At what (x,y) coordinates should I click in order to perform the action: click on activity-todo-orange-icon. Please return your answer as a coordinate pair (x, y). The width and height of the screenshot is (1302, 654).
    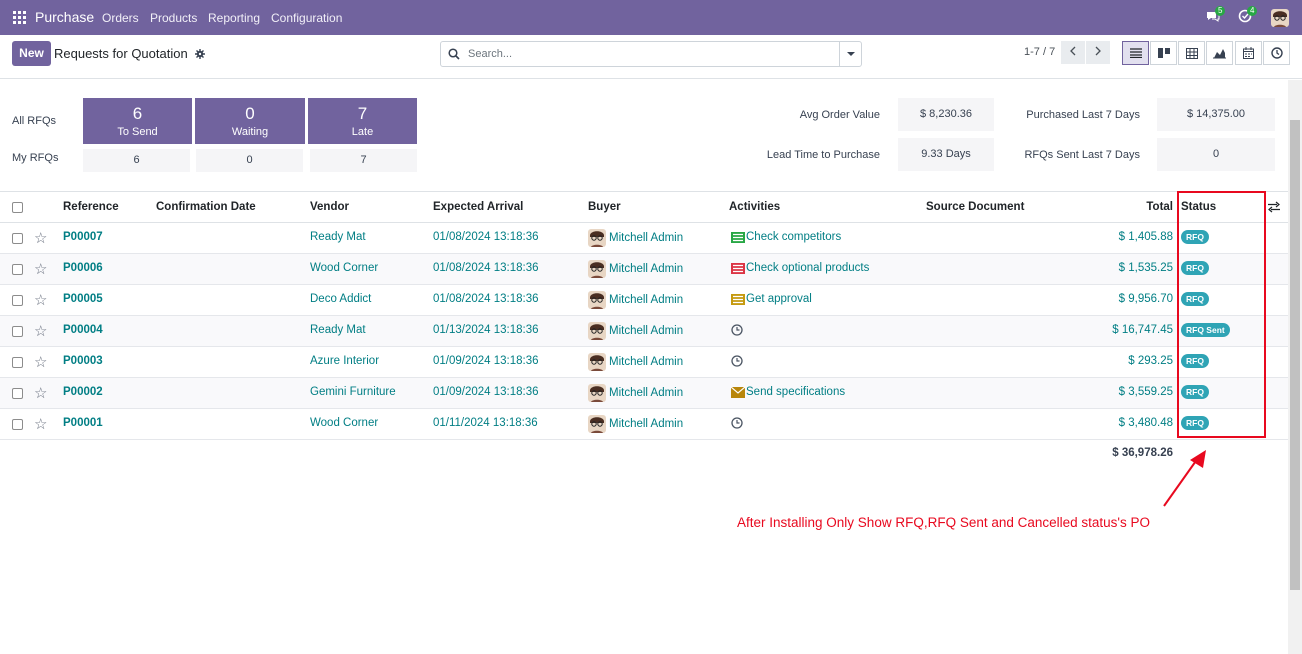
    Looking at the image, I should click on (738, 299).